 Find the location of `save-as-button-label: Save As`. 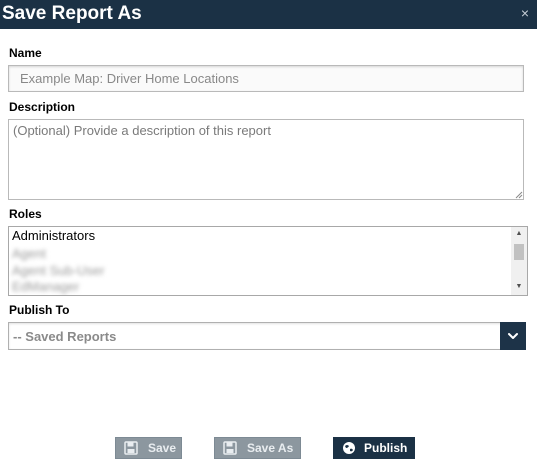

save-as-button-label: Save As is located at coordinates (270, 448).